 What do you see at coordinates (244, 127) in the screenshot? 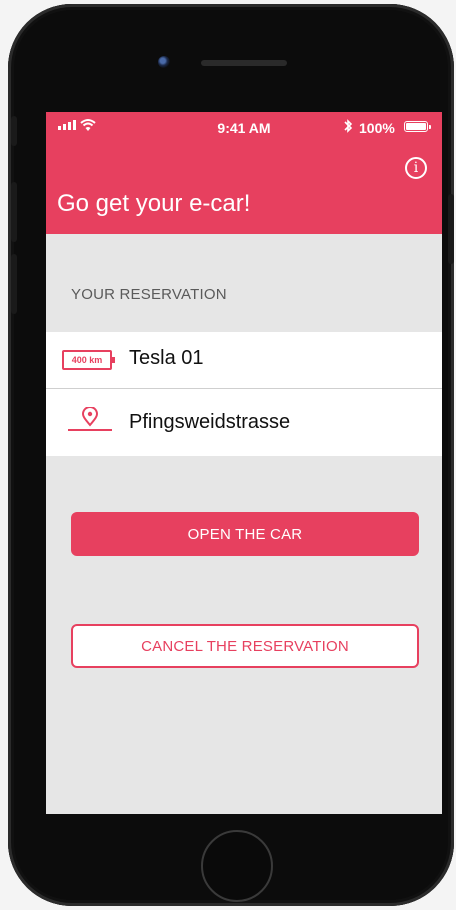
I see `status-bar: 9:41 AM 100%` at bounding box center [244, 127].